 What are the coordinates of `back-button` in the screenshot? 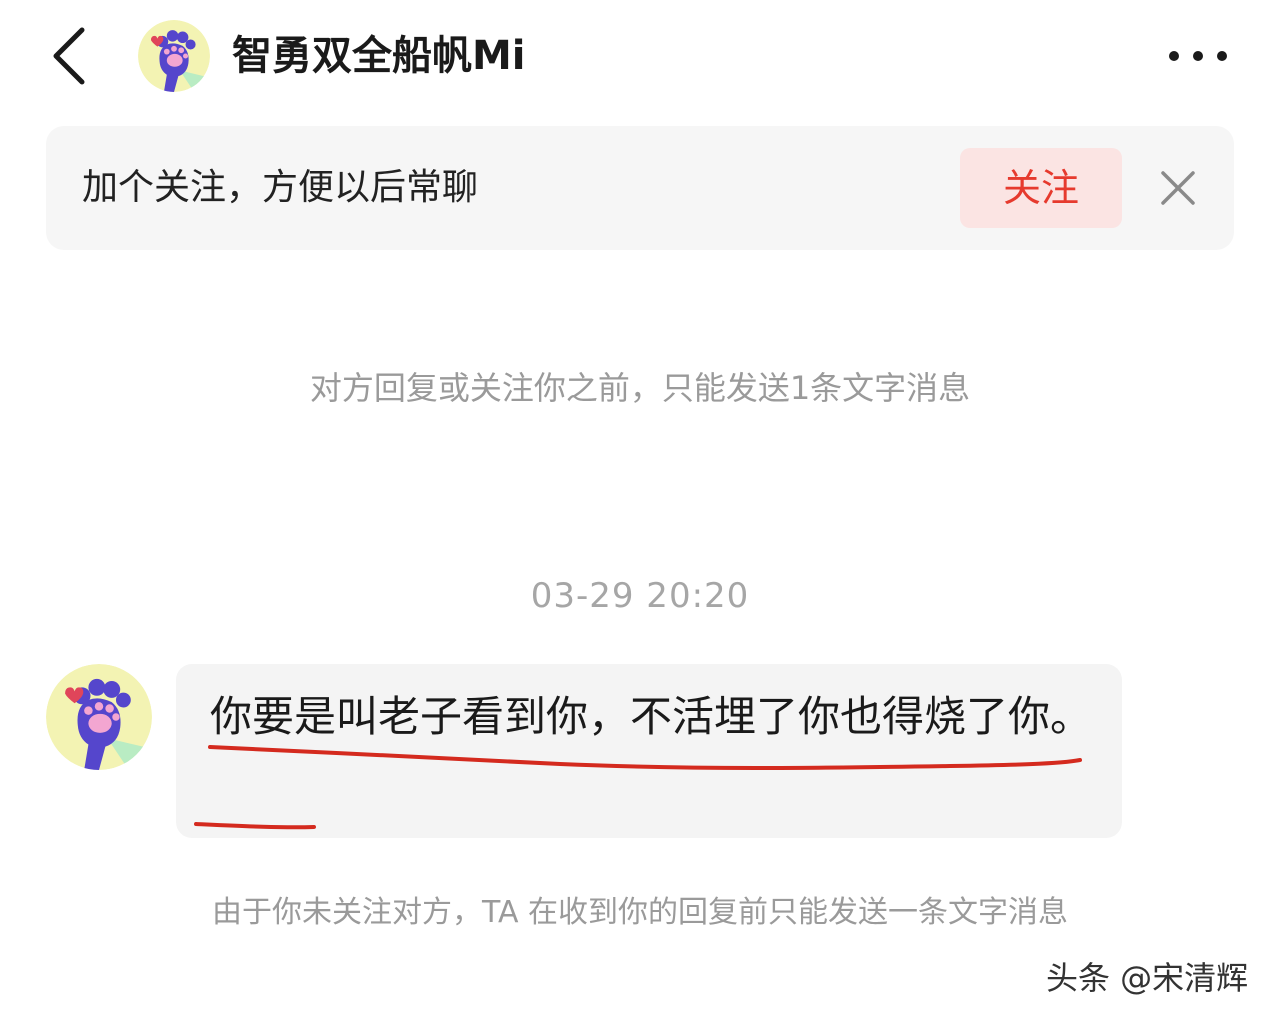 It's located at (74, 56).